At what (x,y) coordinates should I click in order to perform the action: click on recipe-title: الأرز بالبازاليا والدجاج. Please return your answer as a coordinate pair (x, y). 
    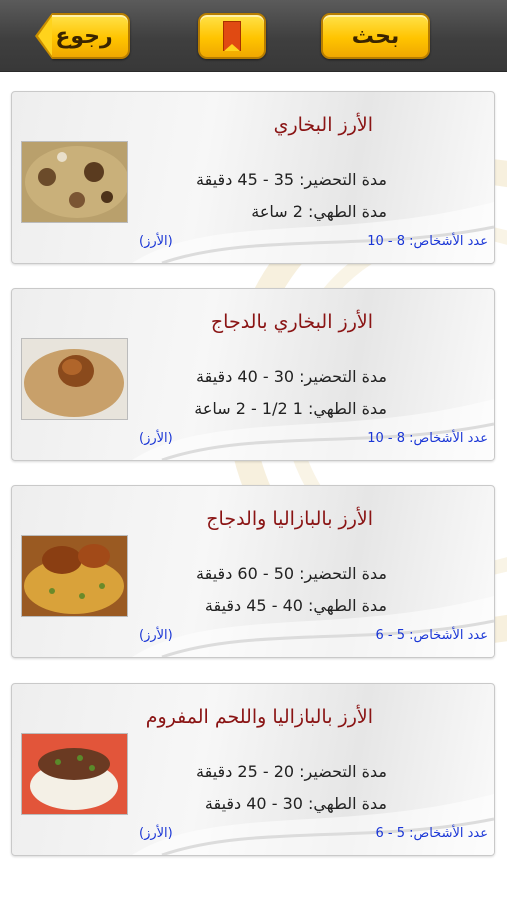
    Looking at the image, I should click on (289, 519).